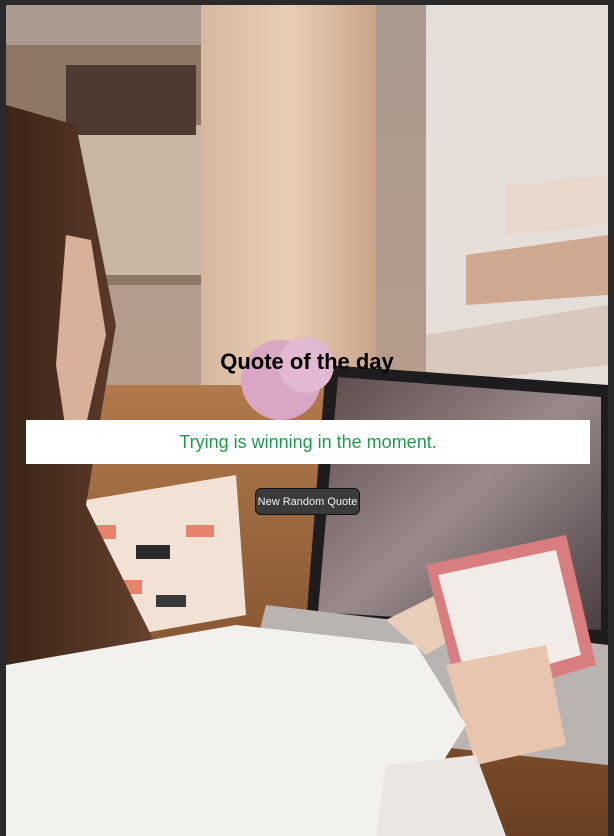 The height and width of the screenshot is (836, 614). I want to click on quote-text: Trying is winning in the moment., so click(308, 441).